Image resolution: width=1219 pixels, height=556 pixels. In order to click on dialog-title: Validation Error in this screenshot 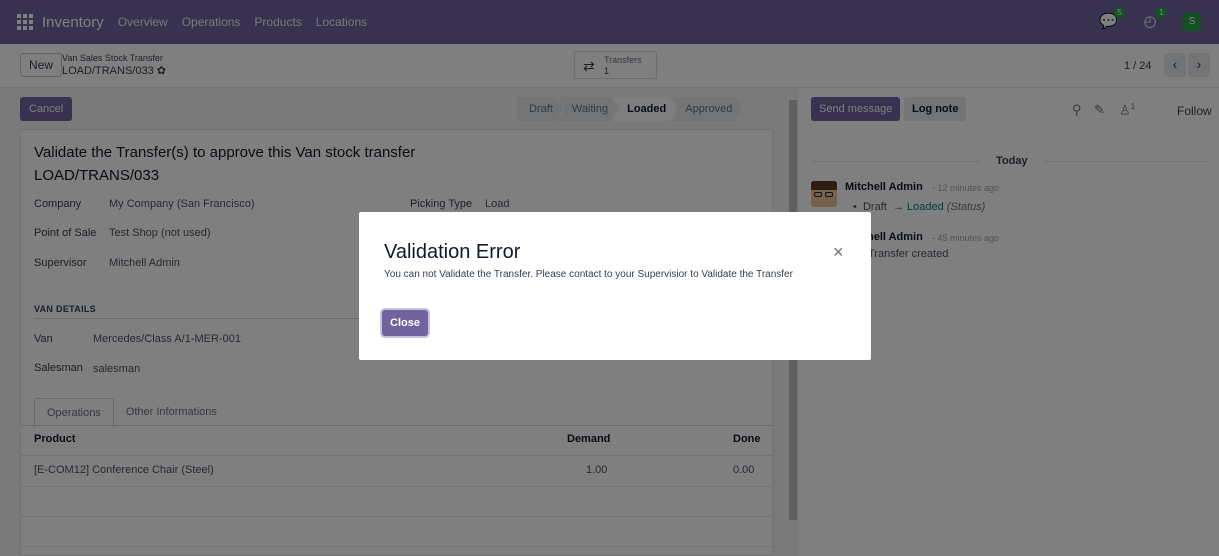, I will do `click(452, 252)`.